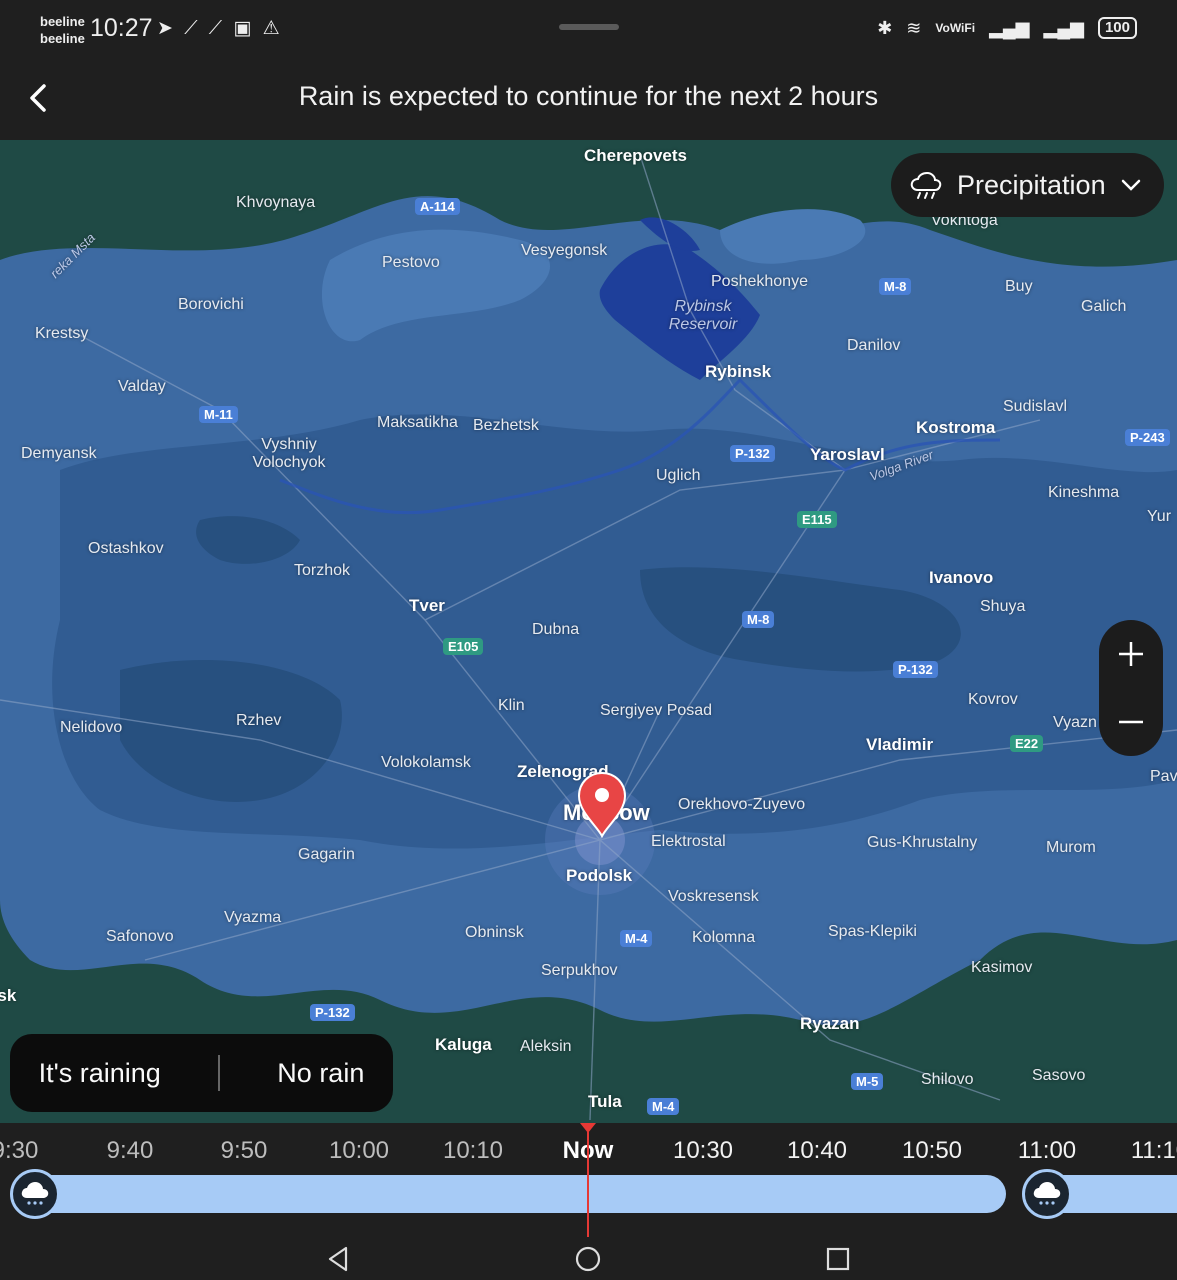 The image size is (1177, 1280). What do you see at coordinates (321, 1072) in the screenshot?
I see `legend-no-rain: No rain` at bounding box center [321, 1072].